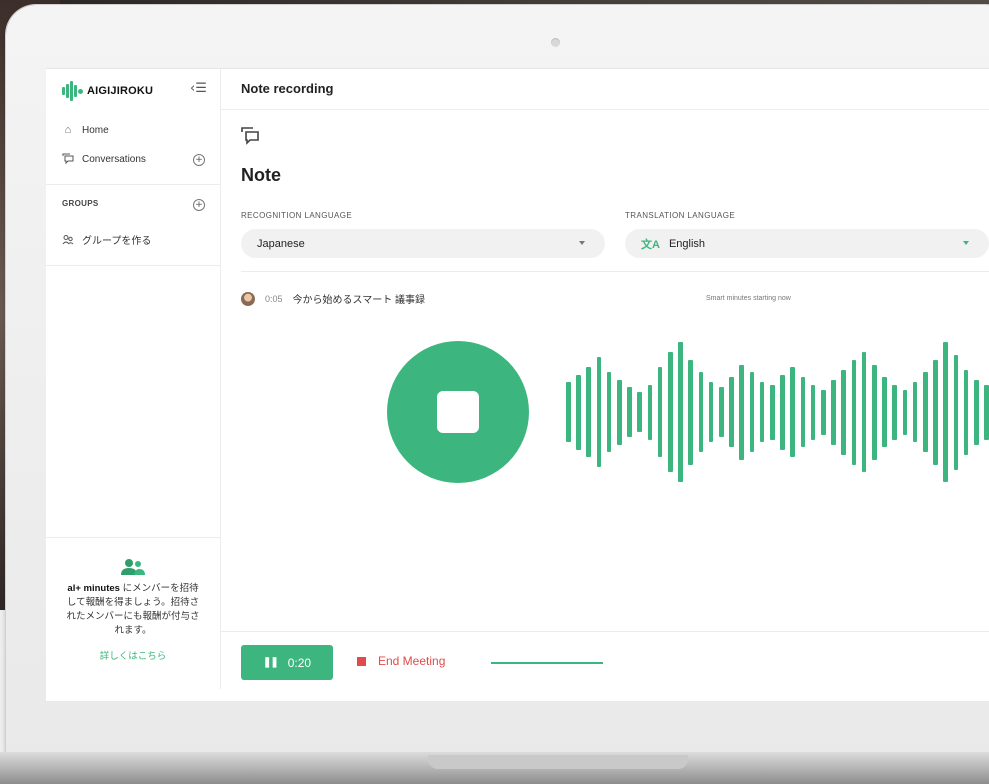 The height and width of the screenshot is (784, 989). Describe the element at coordinates (198, 88) in the screenshot. I see `collapse-menu-icon: ‹☰` at that location.